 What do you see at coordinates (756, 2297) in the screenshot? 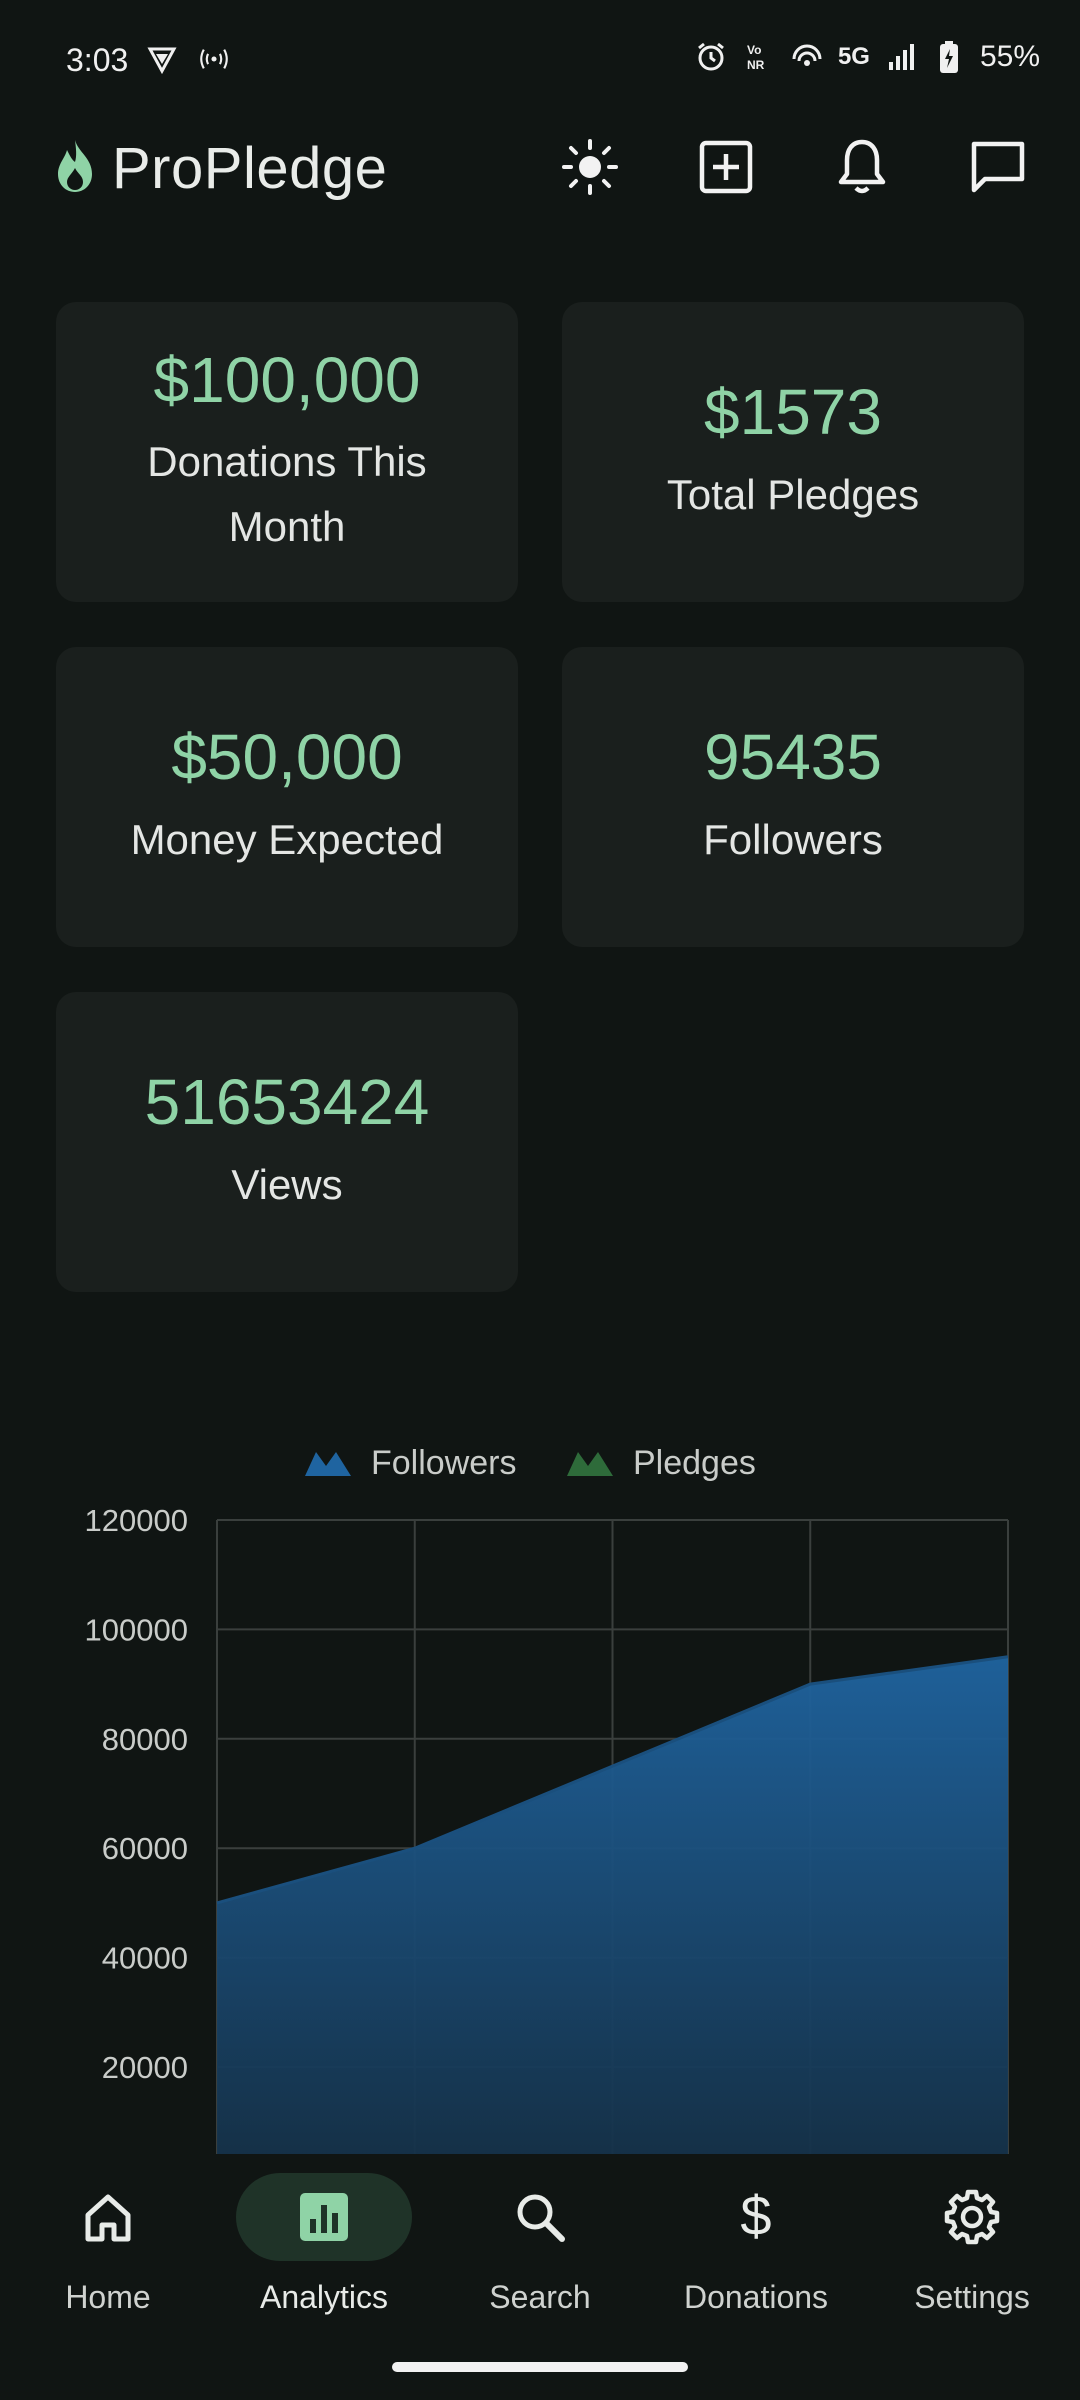
I see `nav-label: Donations` at bounding box center [756, 2297].